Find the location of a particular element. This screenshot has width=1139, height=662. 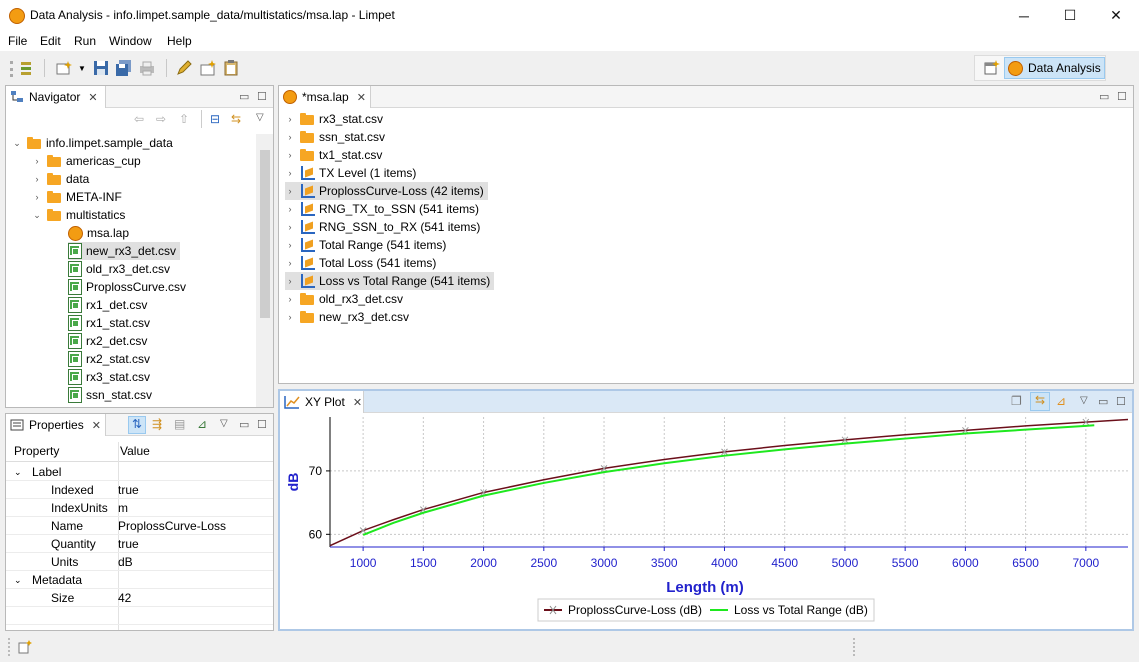

property-row: Quantity true is located at coordinates (139, 544).